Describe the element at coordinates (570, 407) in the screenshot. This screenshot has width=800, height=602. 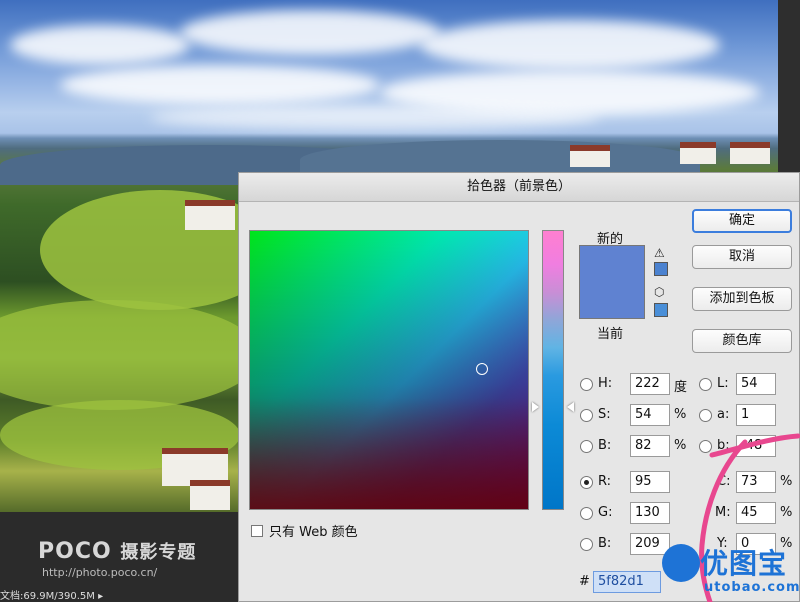
I see `hue-slider-right-arrow` at that location.